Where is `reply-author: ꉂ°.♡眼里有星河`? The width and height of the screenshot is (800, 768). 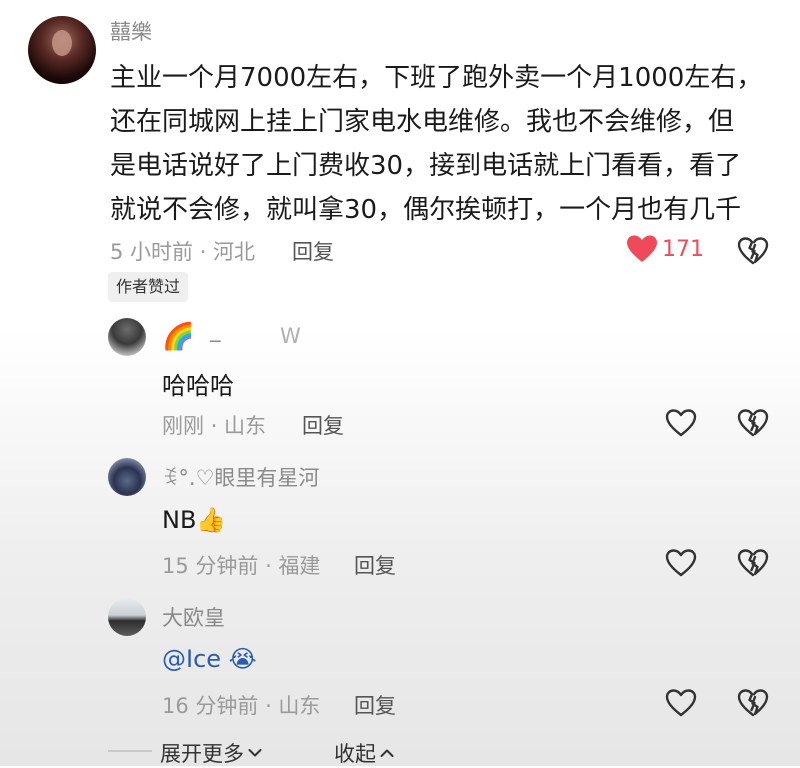 reply-author: ꉂ°.♡眼里有星河 is located at coordinates (240, 477).